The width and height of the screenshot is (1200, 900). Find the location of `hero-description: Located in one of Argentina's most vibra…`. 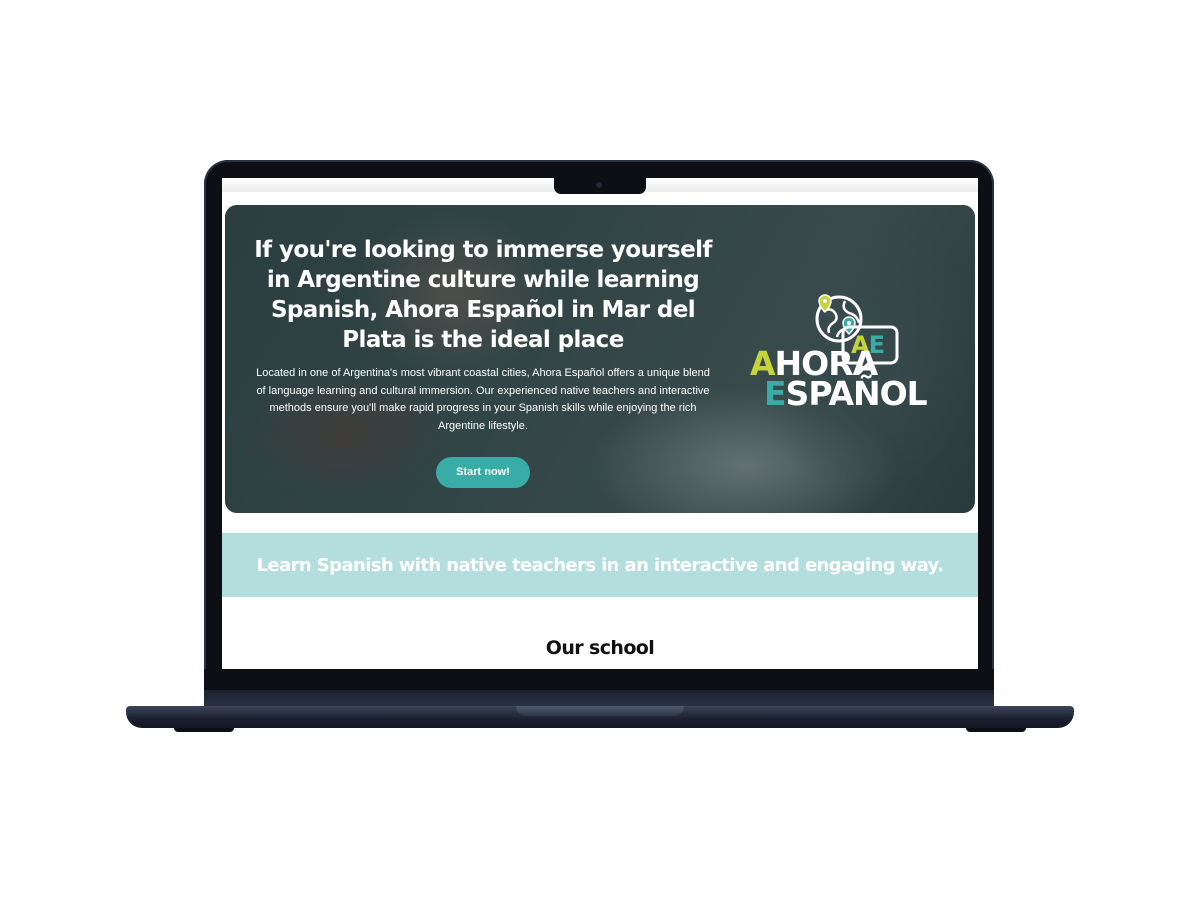

hero-description: Located in one of Argentina's most vibra… is located at coordinates (483, 399).